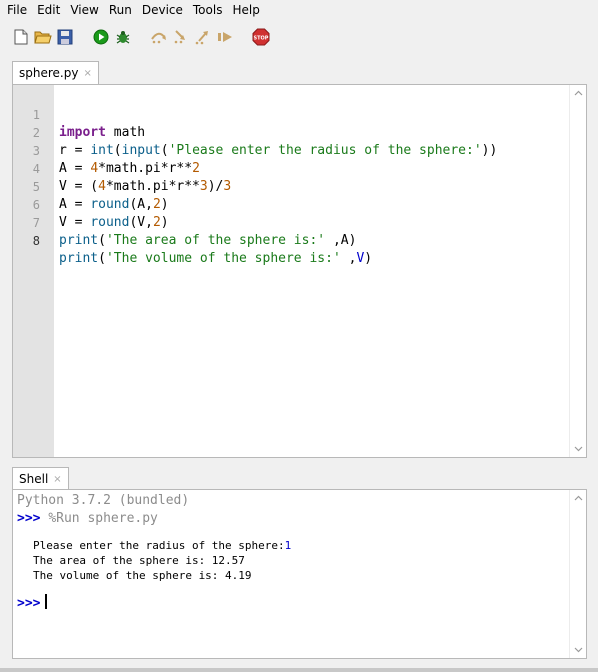  Describe the element at coordinates (159, 545) in the screenshot. I see `shell-output-prompt: Please enter the radius of the sphere:` at that location.